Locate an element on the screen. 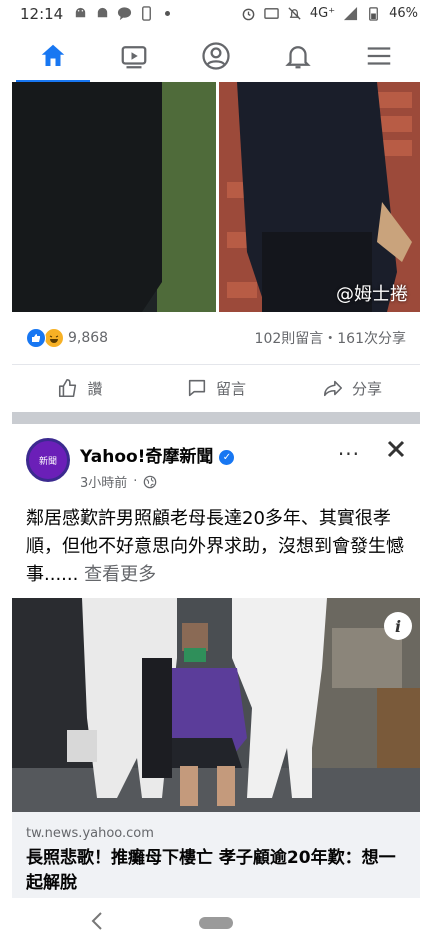  tab-watch is located at coordinates (135, 56).